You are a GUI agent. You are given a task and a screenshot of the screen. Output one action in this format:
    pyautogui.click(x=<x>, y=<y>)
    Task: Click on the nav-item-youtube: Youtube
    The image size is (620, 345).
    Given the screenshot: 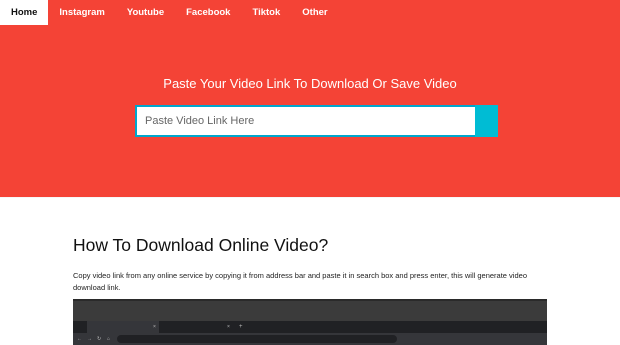 What is the action you would take?
    pyautogui.click(x=145, y=12)
    